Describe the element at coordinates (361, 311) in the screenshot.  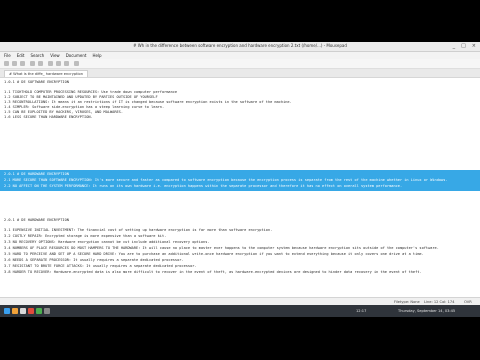
I see `tray-time: 12:17` at that location.